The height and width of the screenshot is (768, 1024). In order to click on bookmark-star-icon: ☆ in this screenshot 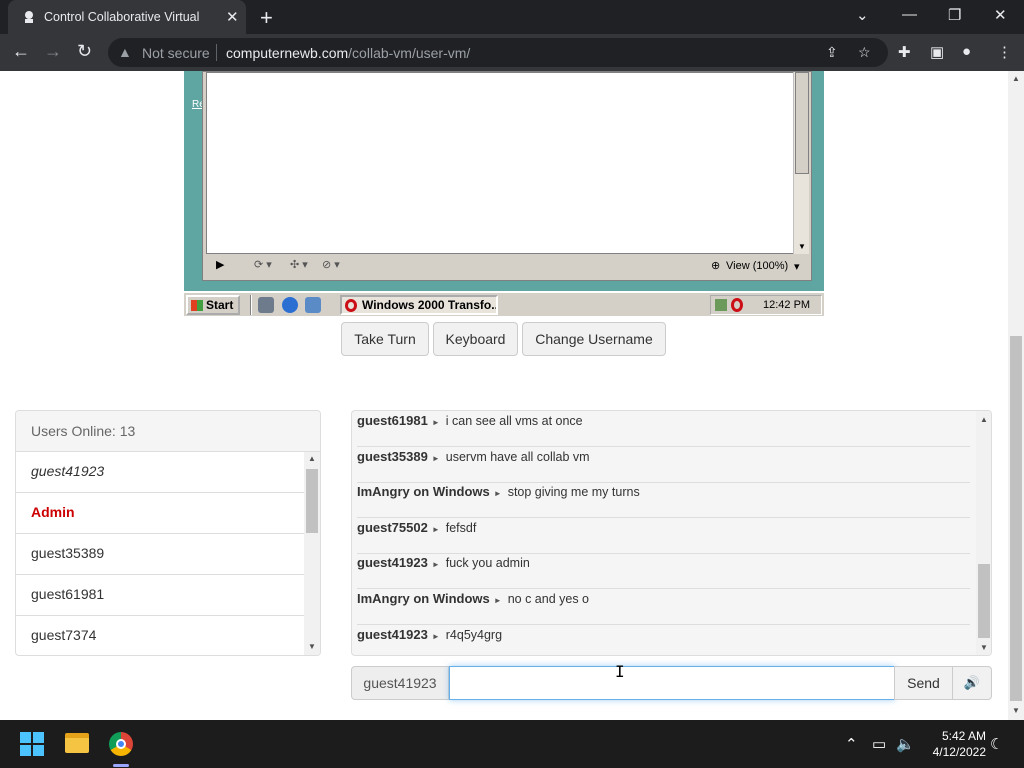, I will do `click(864, 52)`.